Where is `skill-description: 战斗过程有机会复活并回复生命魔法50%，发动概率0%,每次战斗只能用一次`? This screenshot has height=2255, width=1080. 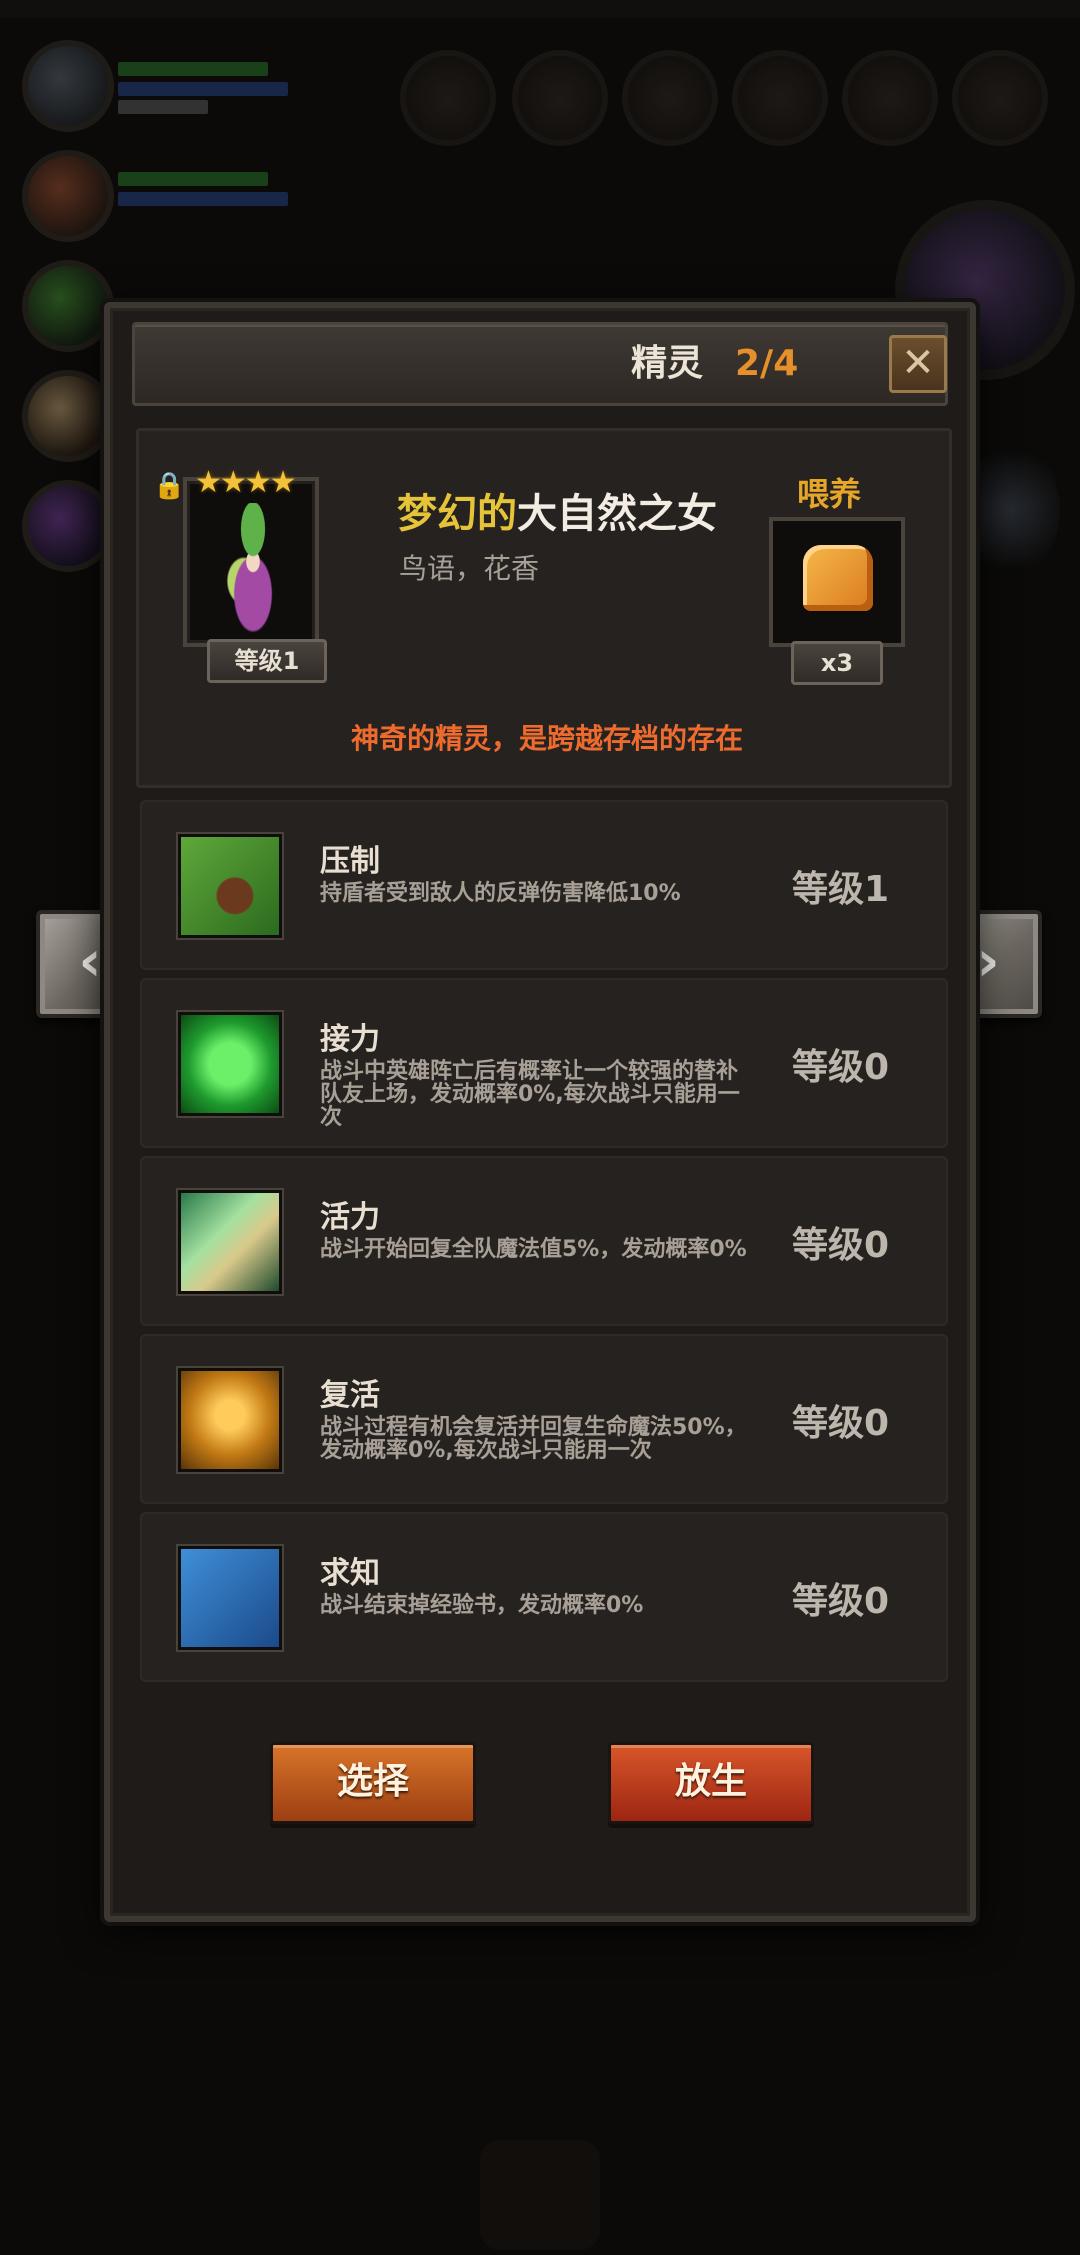 skill-description: 战斗过程有机会复活并回复生命魔法50%，发动概率0%,每次战斗只能用一次 is located at coordinates (533, 1439).